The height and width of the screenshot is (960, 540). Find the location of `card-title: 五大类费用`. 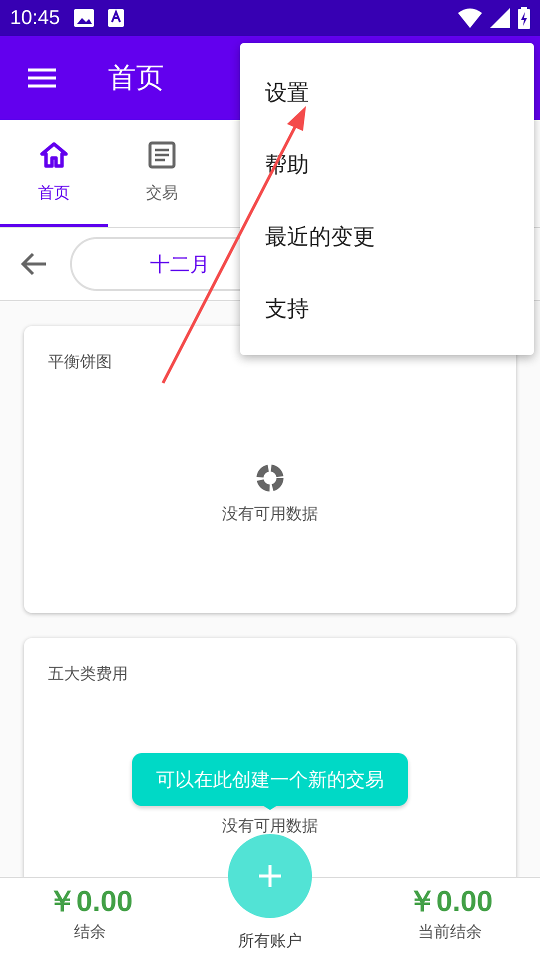

card-title: 五大类费用 is located at coordinates (88, 674).